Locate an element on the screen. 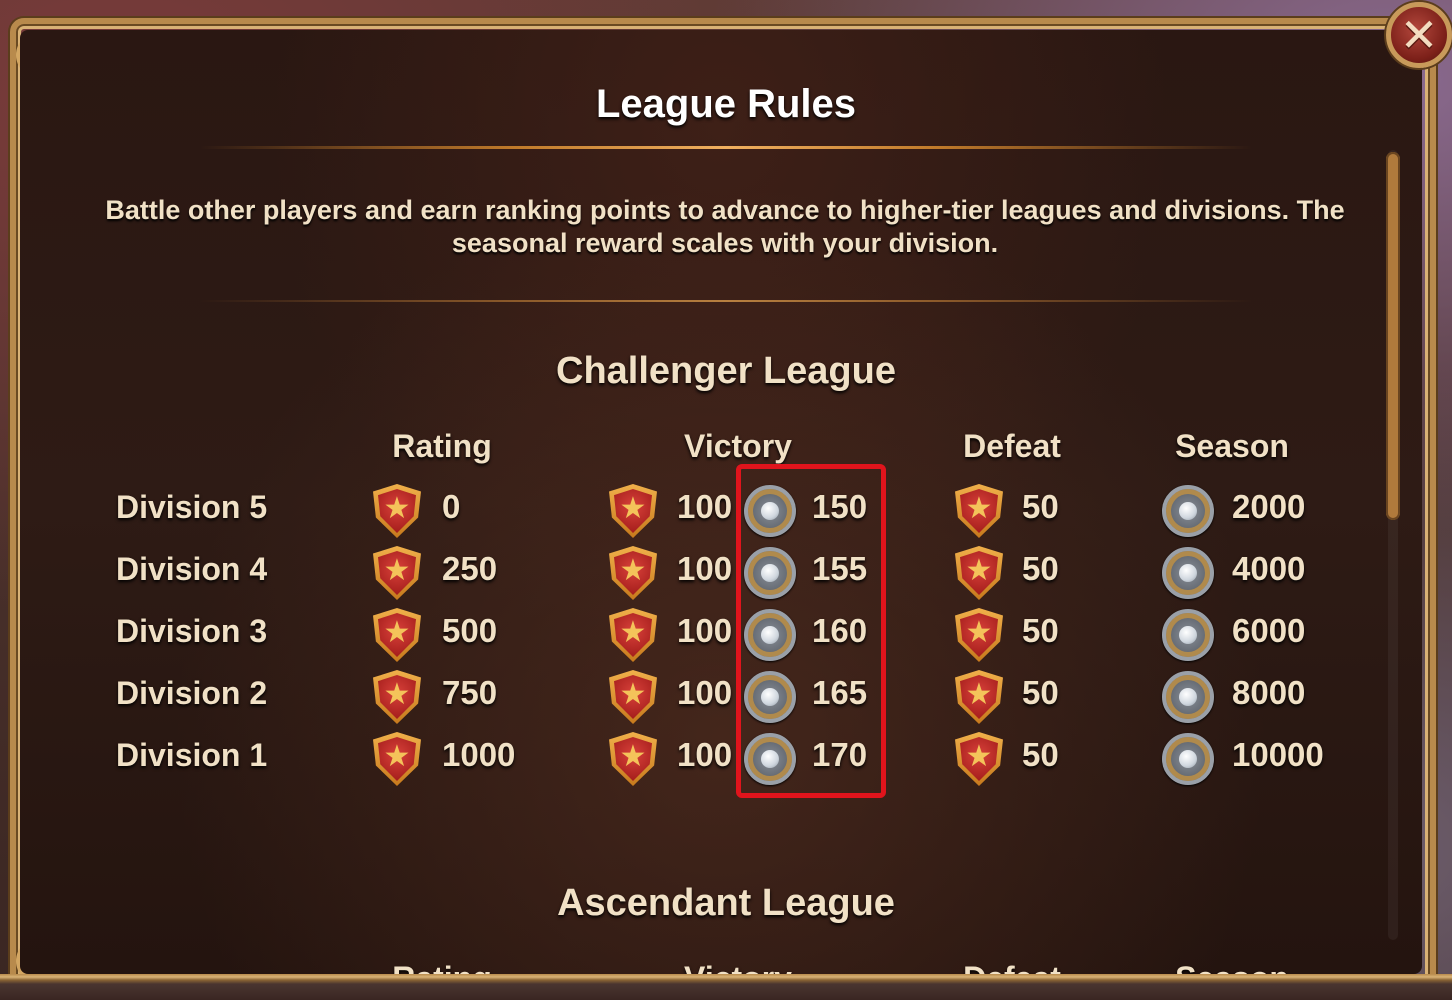 This screenshot has width=1452, height=1000. column-header-victory: Victory is located at coordinates (738, 446).